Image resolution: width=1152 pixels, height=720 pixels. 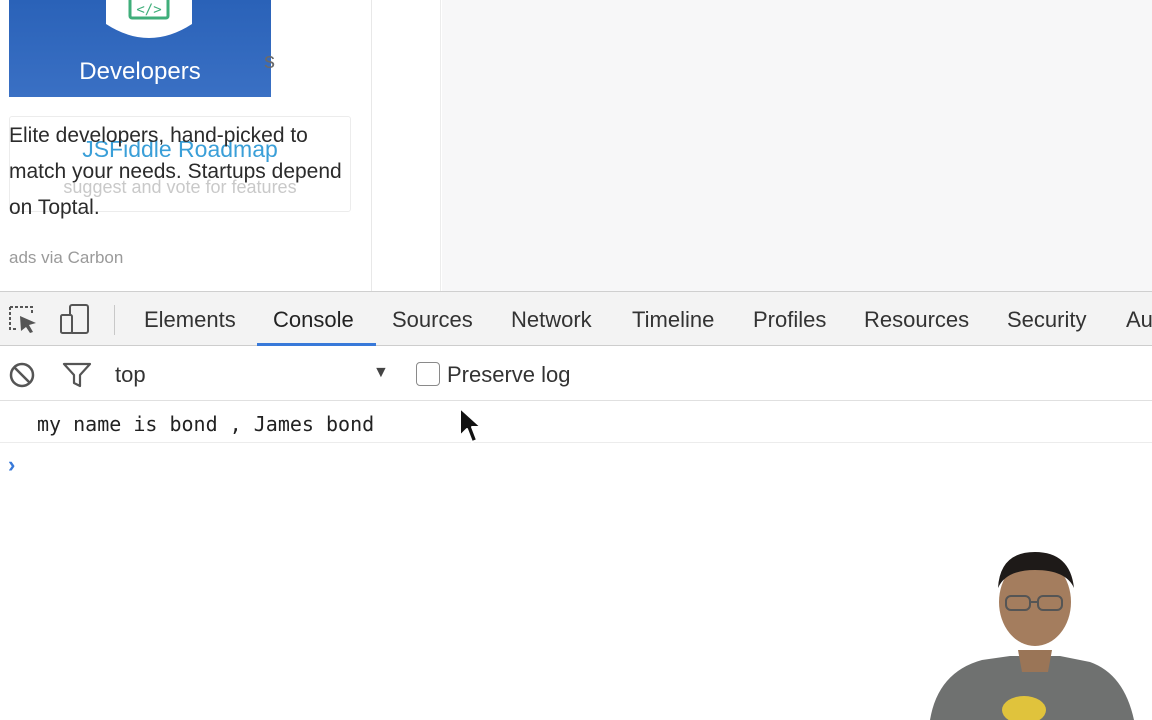 I want to click on inspect-element-icon, so click(x=23, y=319).